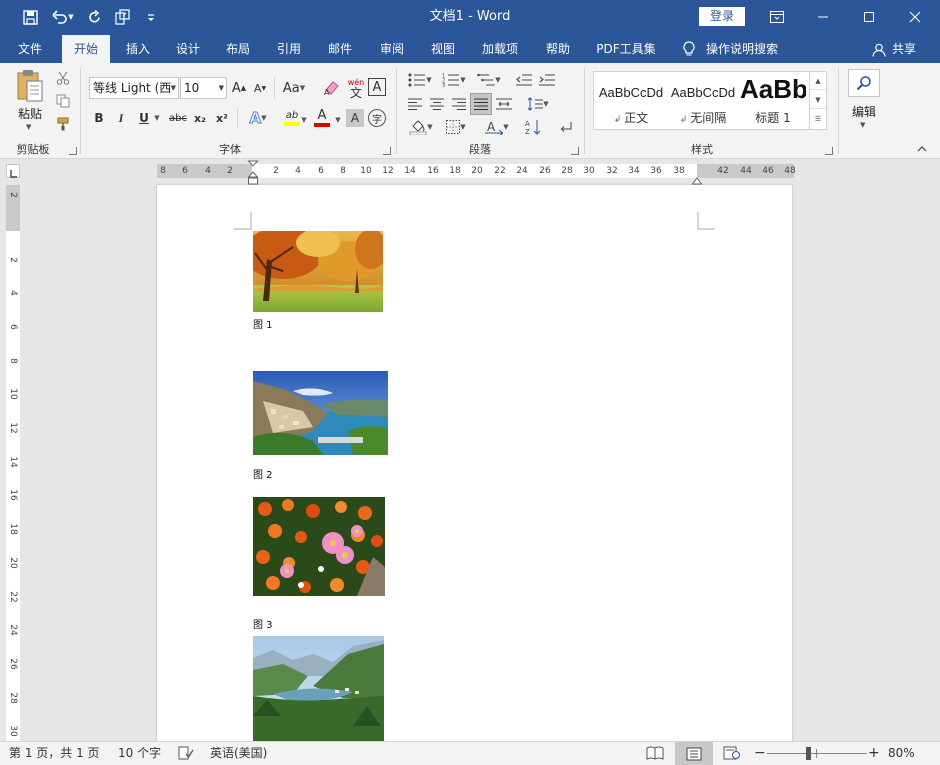 The height and width of the screenshot is (765, 940). What do you see at coordinates (121, 118) in the screenshot?
I see `italic-button: I` at bounding box center [121, 118].